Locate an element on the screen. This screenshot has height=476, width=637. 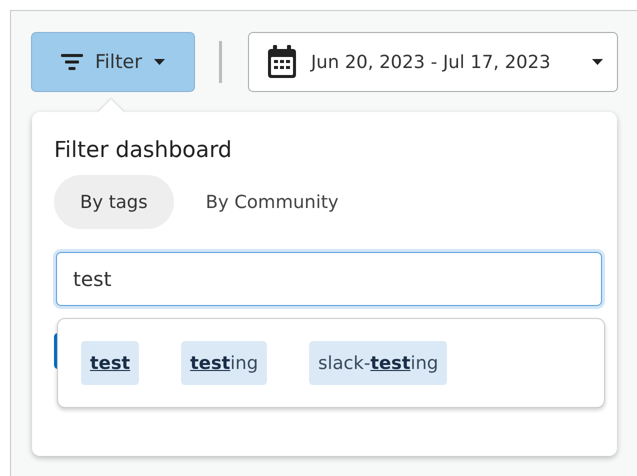
filter-button: Filter is located at coordinates (113, 62).